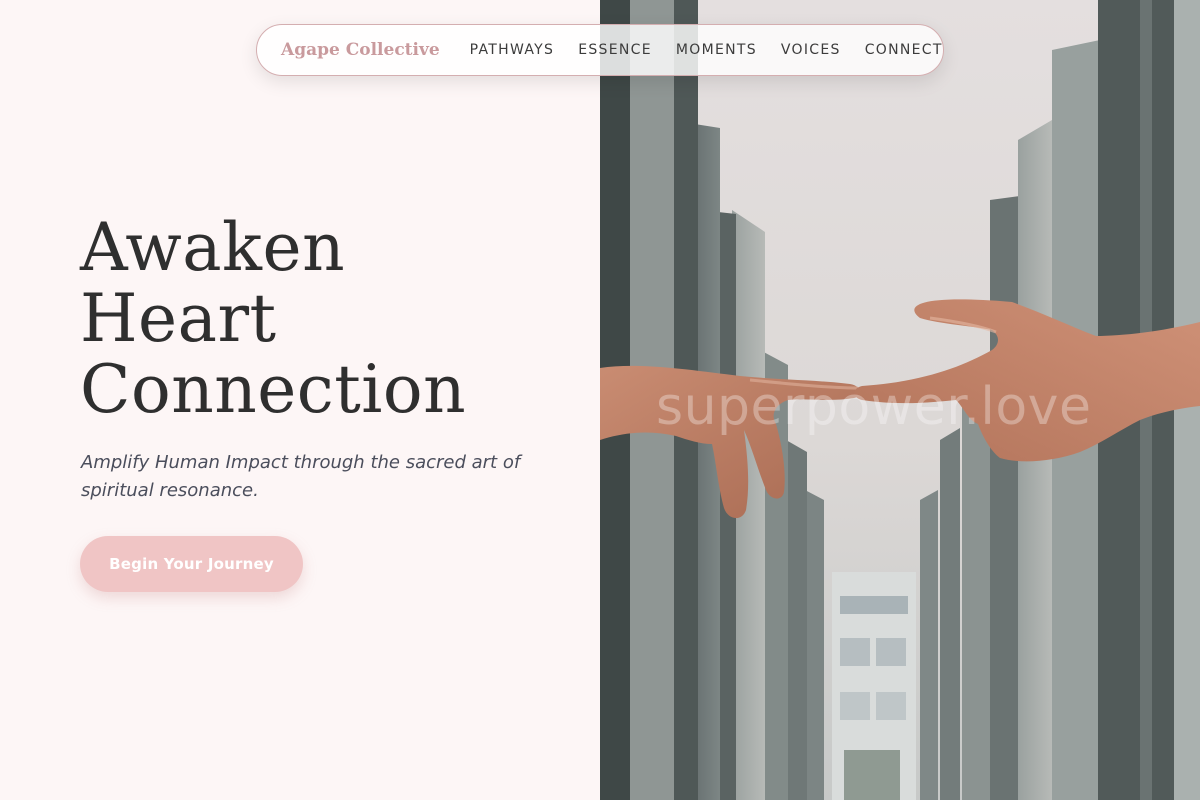  I want to click on hero-title: Awaken Heart Connection, so click(273, 318).